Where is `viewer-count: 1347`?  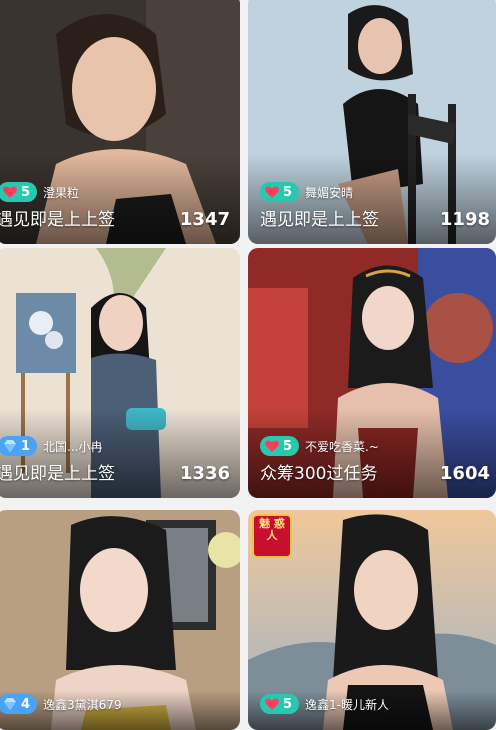
viewer-count: 1347 is located at coordinates (204, 219).